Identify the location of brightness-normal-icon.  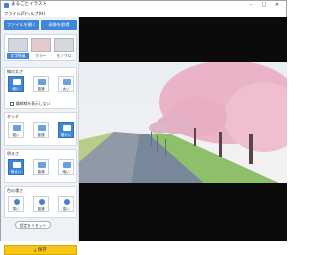
(42, 165).